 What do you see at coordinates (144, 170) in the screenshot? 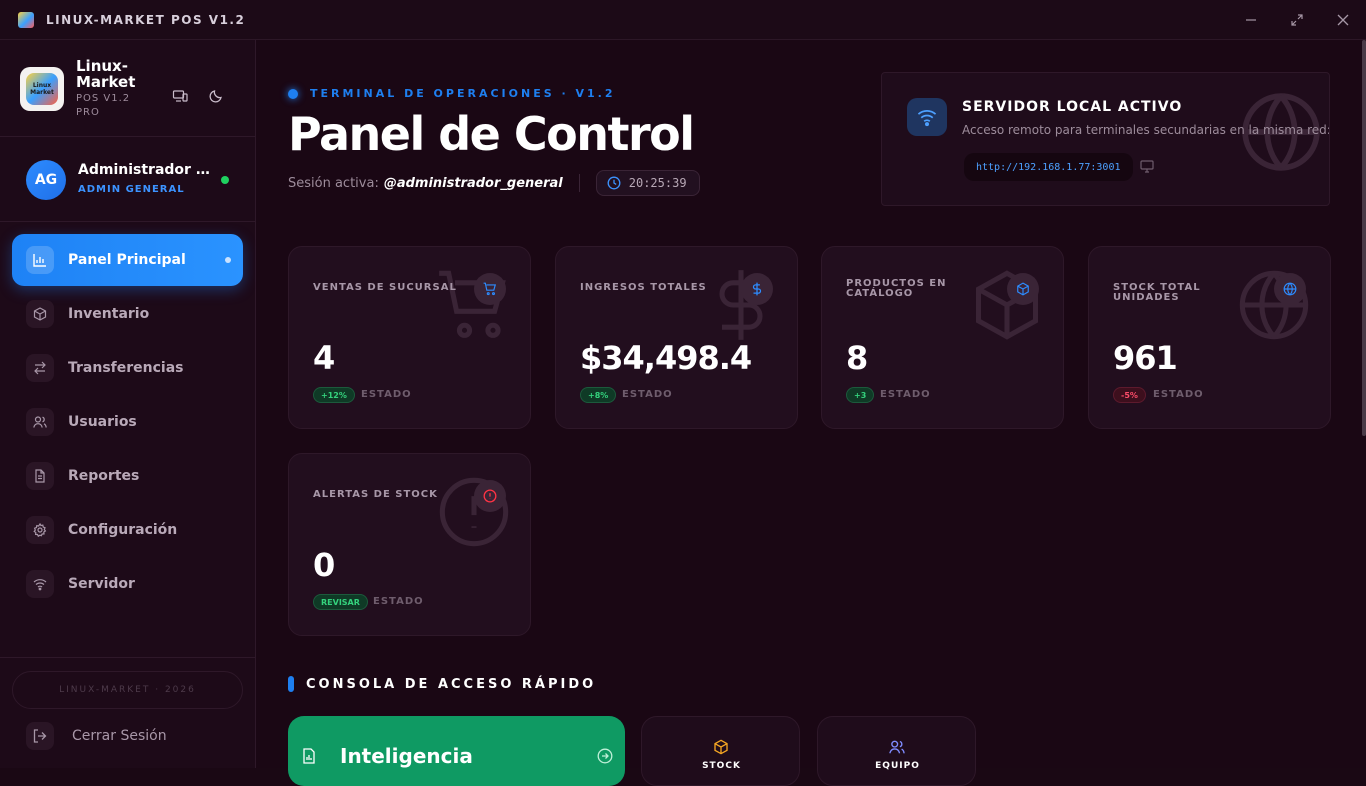
I see `user-name: Administrador General` at bounding box center [144, 170].